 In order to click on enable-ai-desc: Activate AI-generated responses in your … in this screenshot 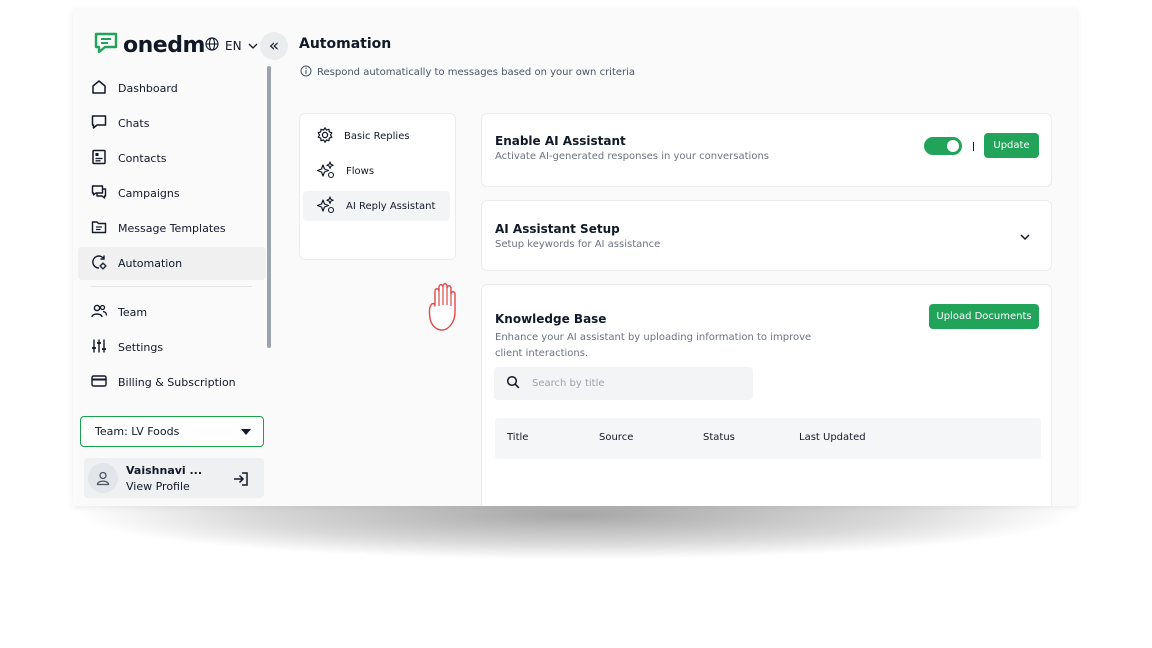, I will do `click(632, 156)`.